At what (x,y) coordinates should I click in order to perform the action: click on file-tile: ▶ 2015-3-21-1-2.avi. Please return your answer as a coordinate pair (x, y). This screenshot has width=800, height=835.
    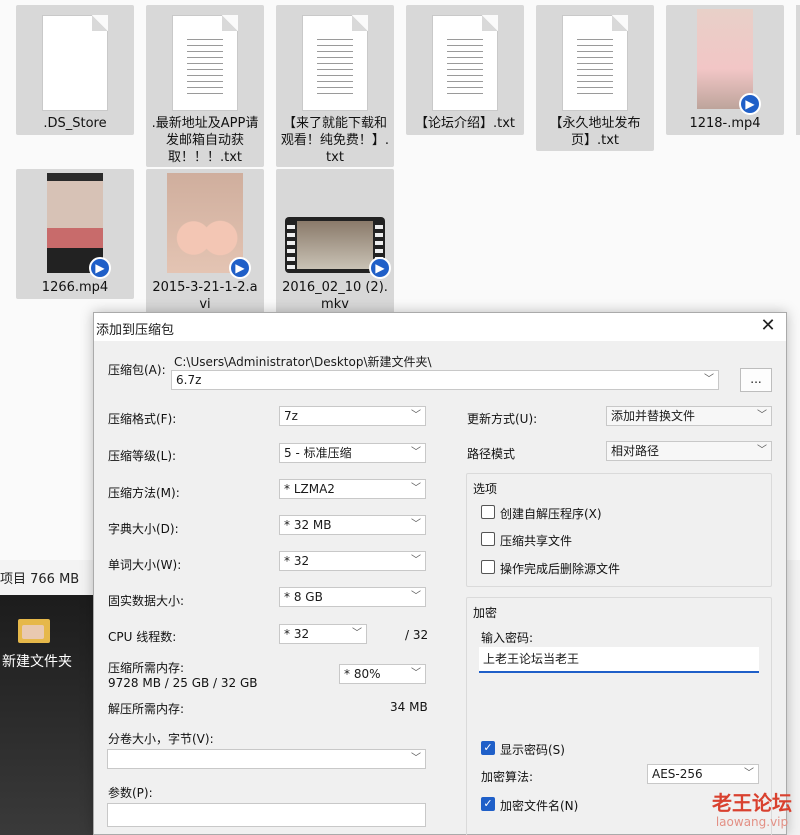
    Looking at the image, I should click on (205, 242).